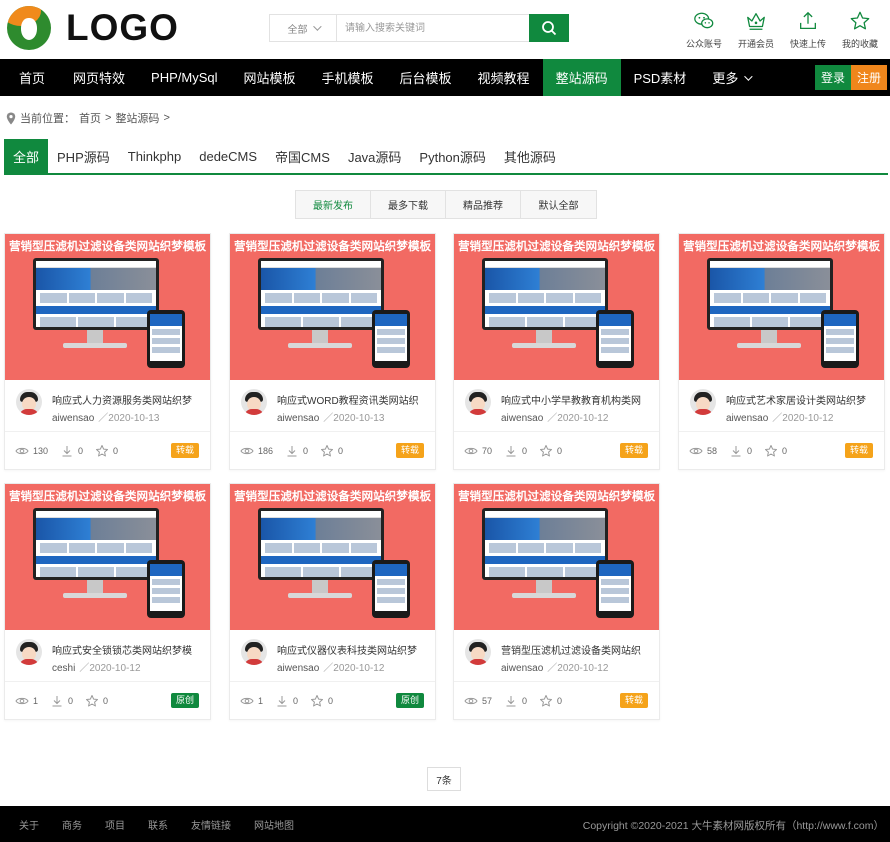 Image resolution: width=890 pixels, height=842 pixels. Describe the element at coordinates (515, 701) in the screenshot. I see `downloads-stat: 0` at that location.